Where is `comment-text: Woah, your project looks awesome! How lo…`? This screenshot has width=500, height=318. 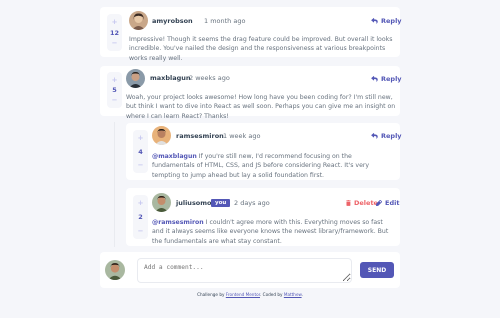
comment-text: Woah, your project looks awesome! How lo… is located at coordinates (261, 107).